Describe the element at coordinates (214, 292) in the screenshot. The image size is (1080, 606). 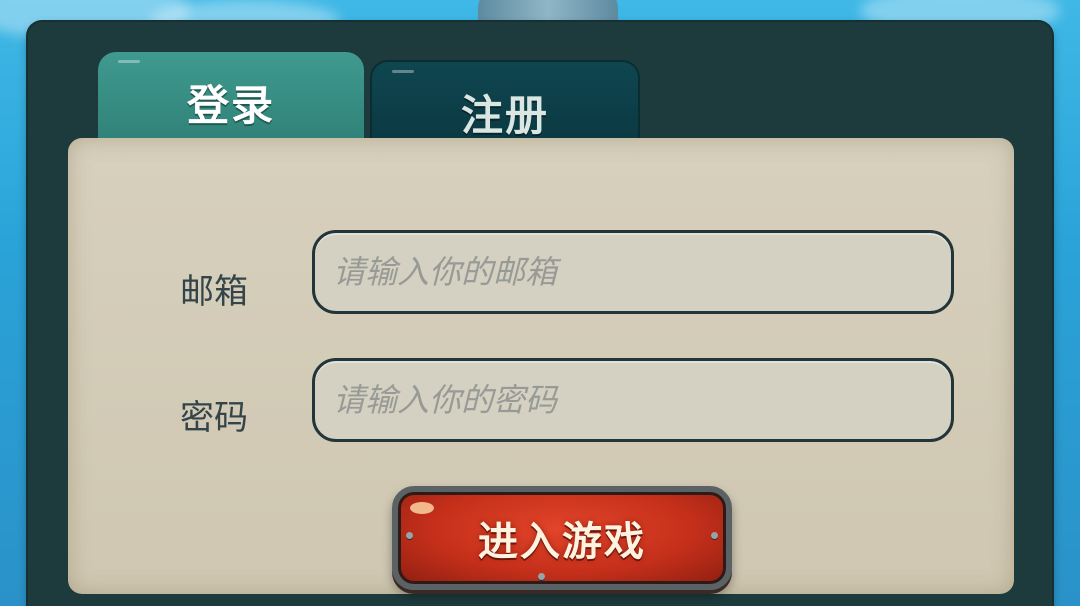
I see `email-label: 邮箱` at that location.